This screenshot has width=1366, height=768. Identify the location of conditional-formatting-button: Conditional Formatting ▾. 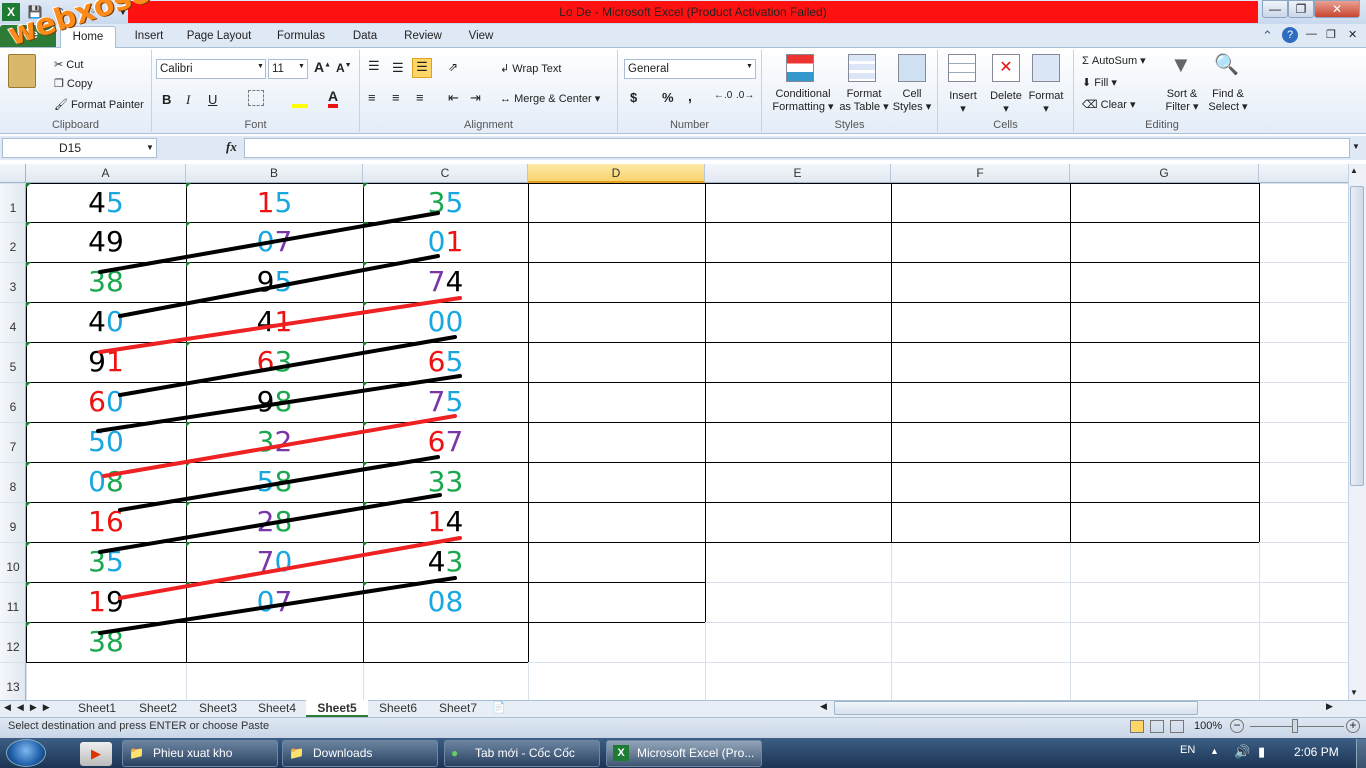
(803, 101).